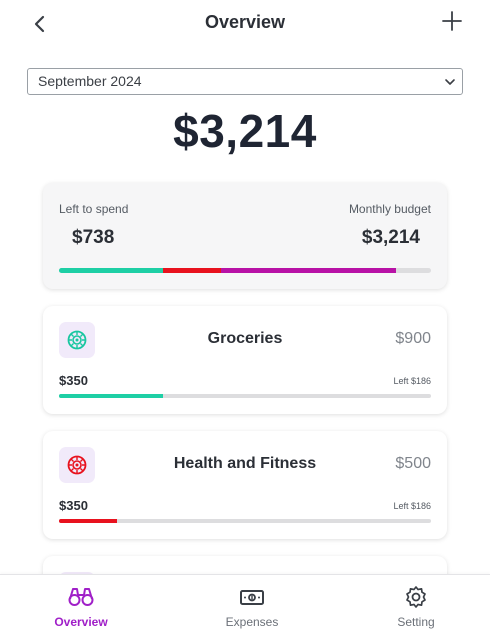 This screenshot has width=490, height=637. What do you see at coordinates (413, 338) in the screenshot?
I see `category-budget: $900` at bounding box center [413, 338].